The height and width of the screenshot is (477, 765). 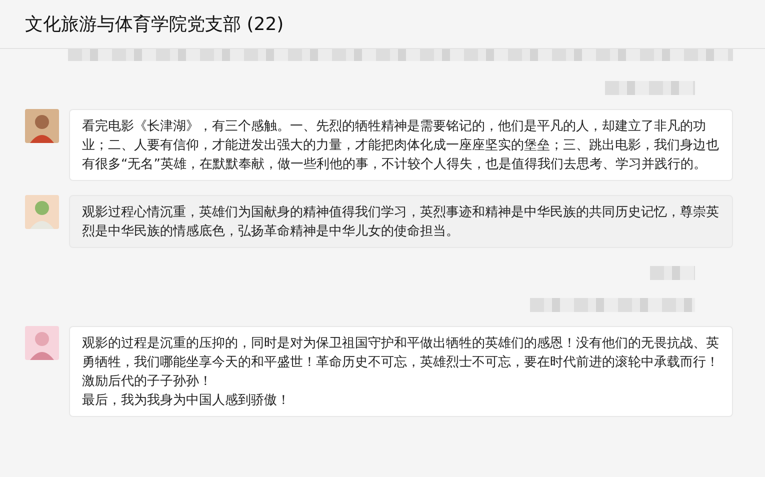 I want to click on message-text: 观影过程心情沉重，英雄们为国献身的精神值得我们学习，英烈事迹和精神是中华民族的共同历史记忆，尊崇英烈是中华民族的情感底色，弘扬革命精神是中华儿女的使命担当。, so click(x=401, y=222).